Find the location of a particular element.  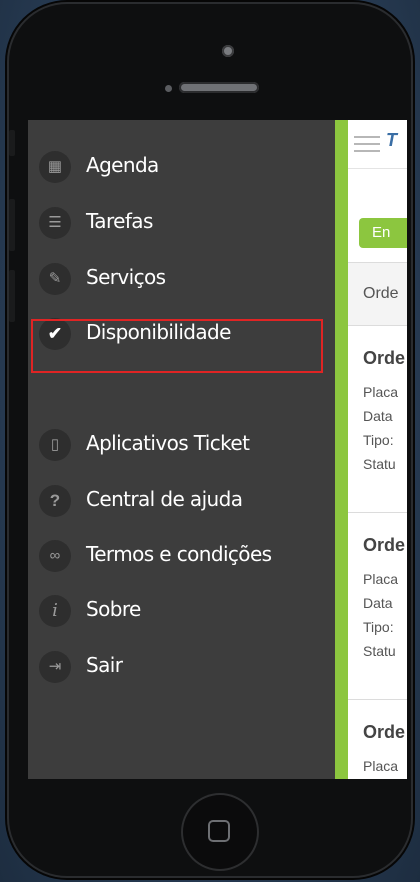

list-item: Orde Placa is located at coordinates (377, 739).